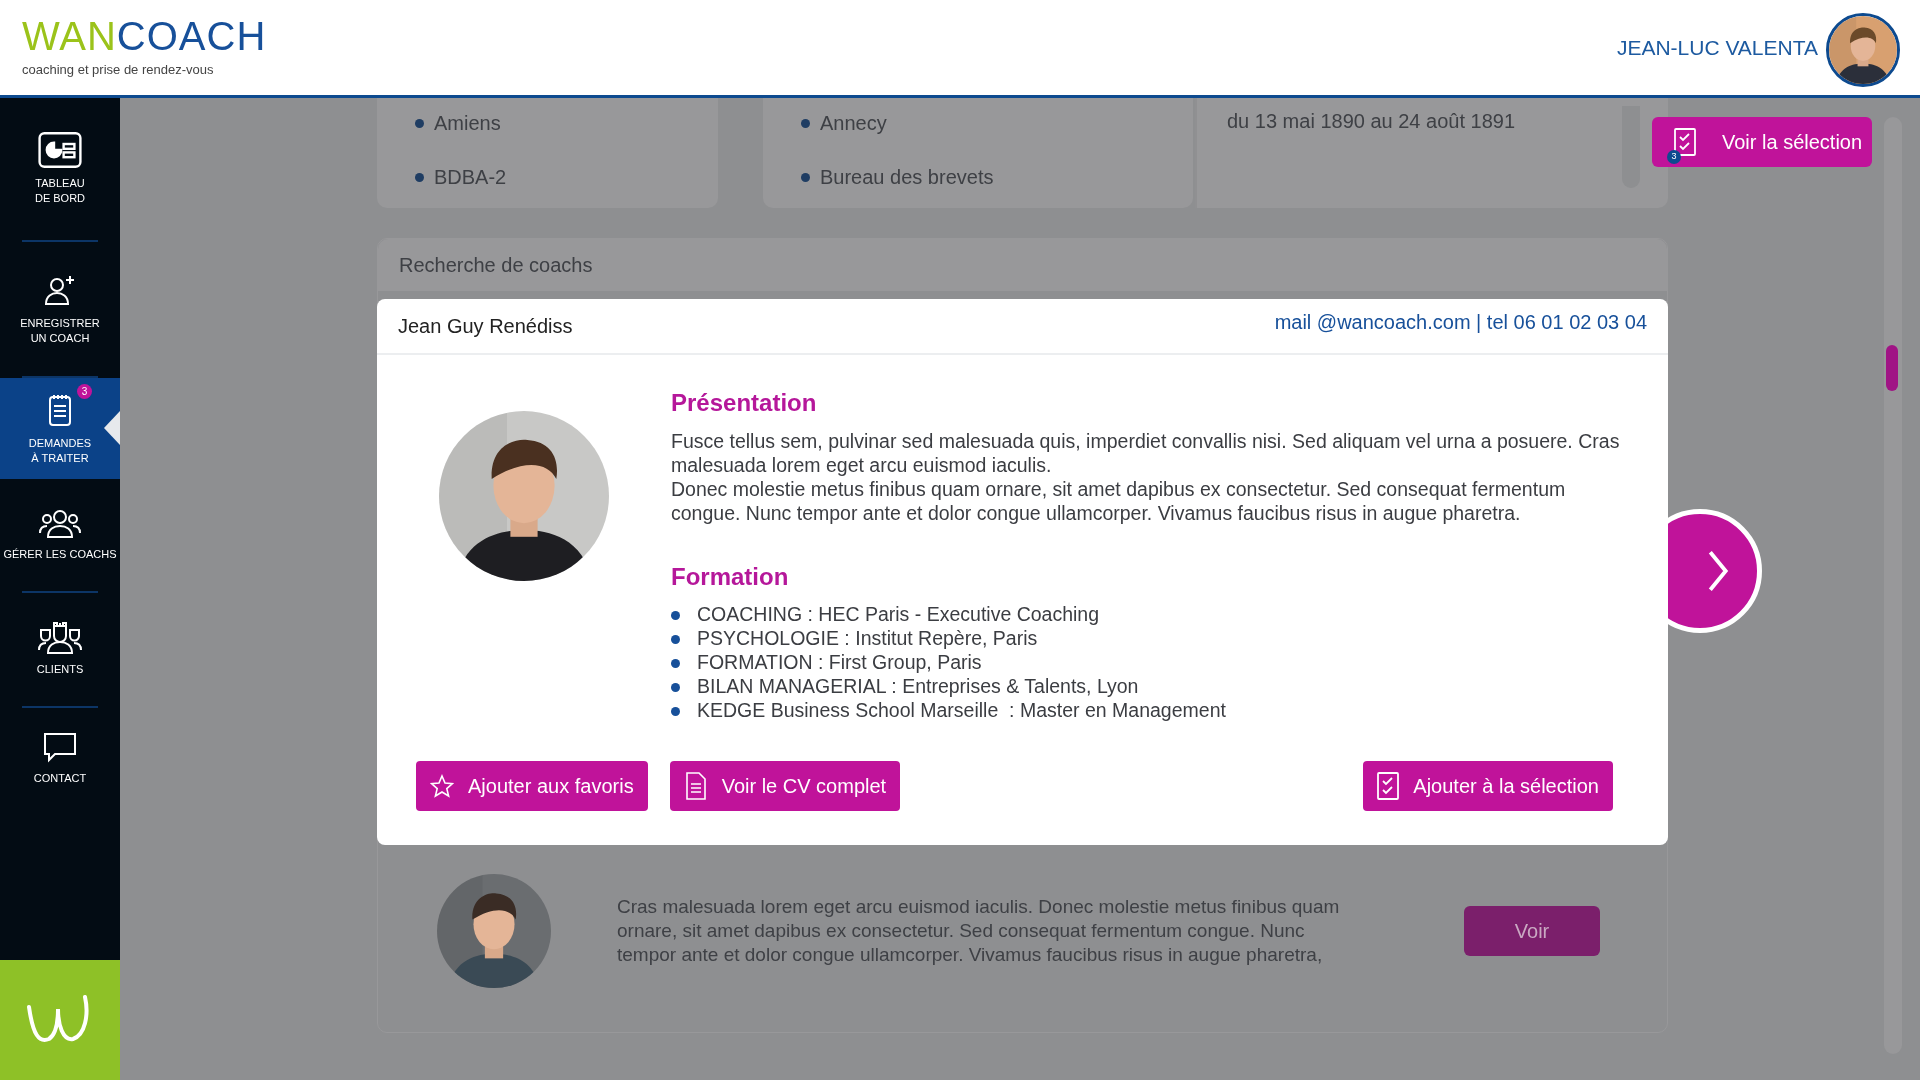 Image resolution: width=1920 pixels, height=1080 pixels. What do you see at coordinates (60, 669) in the screenshot?
I see `sidebar-label: CLIENTS` at bounding box center [60, 669].